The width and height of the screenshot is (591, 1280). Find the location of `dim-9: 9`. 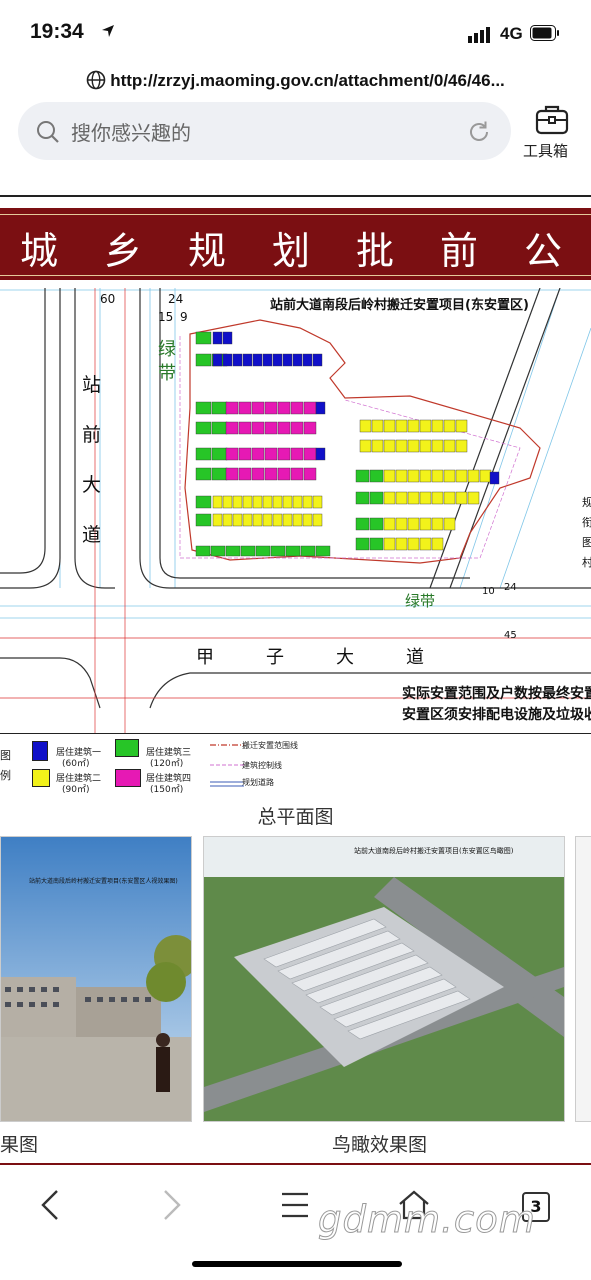

dim-9: 9 is located at coordinates (184, 317).